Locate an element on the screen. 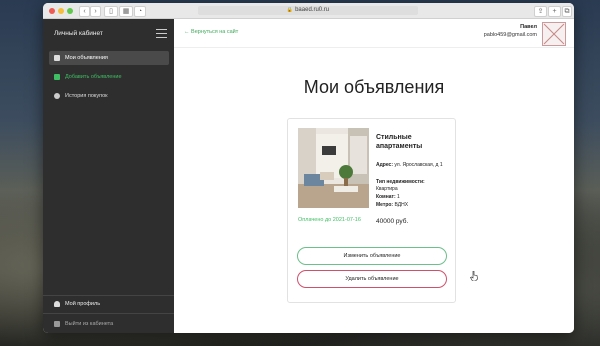  apartment-photo is located at coordinates (333, 168).